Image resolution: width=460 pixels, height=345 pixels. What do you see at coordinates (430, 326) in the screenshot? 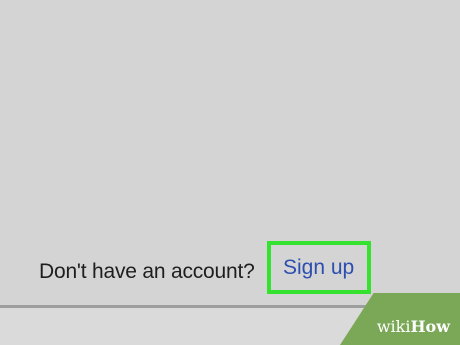
I see `watermark-how: How` at bounding box center [430, 326].